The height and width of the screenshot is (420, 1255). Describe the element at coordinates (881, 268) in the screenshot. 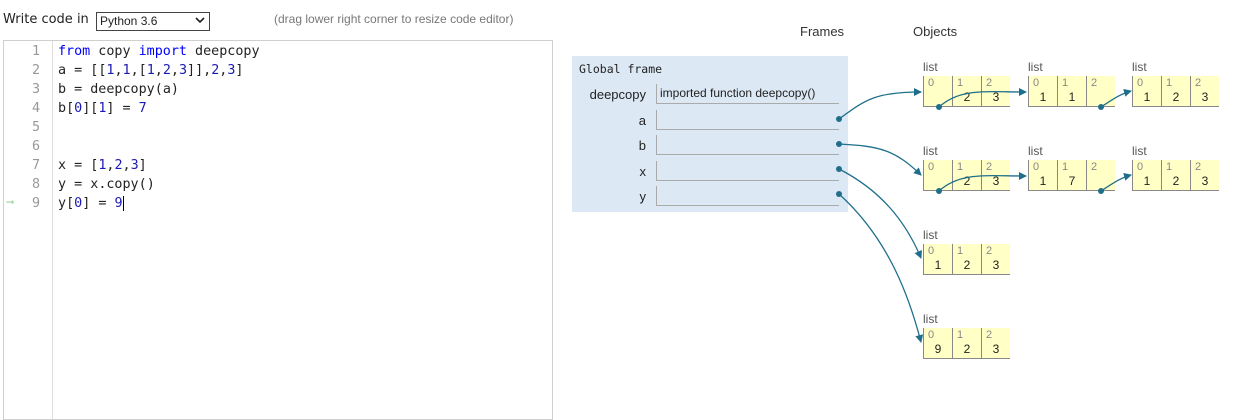

I see `pointer-y-arrow` at that location.